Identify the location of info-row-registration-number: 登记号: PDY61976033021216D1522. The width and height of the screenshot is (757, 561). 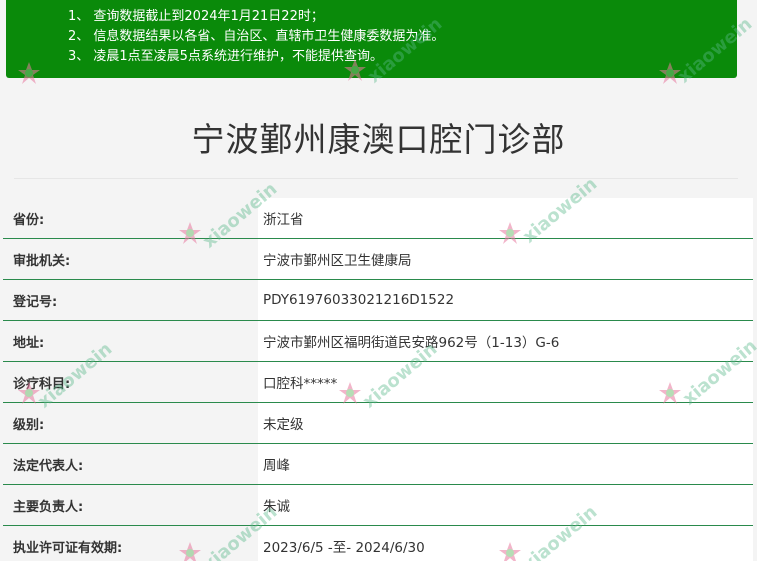
(378, 300).